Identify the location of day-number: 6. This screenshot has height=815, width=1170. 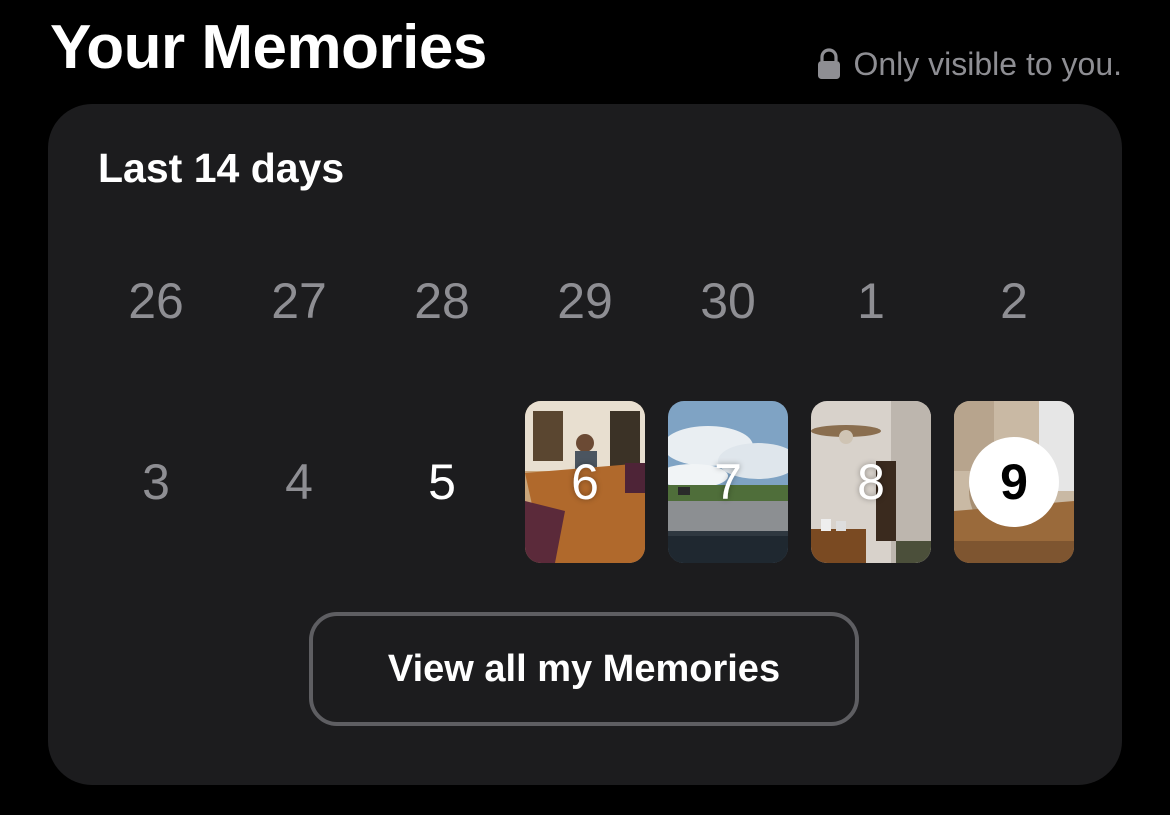
(585, 482).